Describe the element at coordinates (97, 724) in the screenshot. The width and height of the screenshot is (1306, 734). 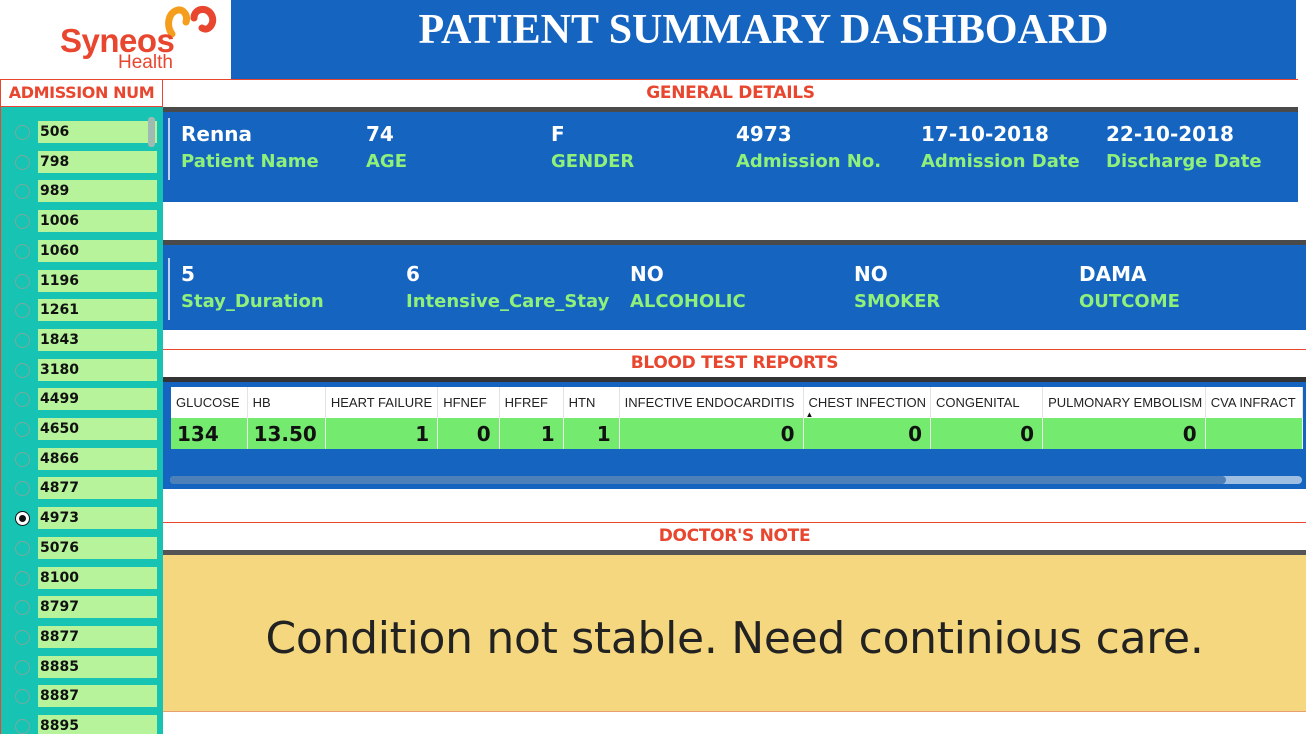
I see `slicer-item-label: 8895` at that location.